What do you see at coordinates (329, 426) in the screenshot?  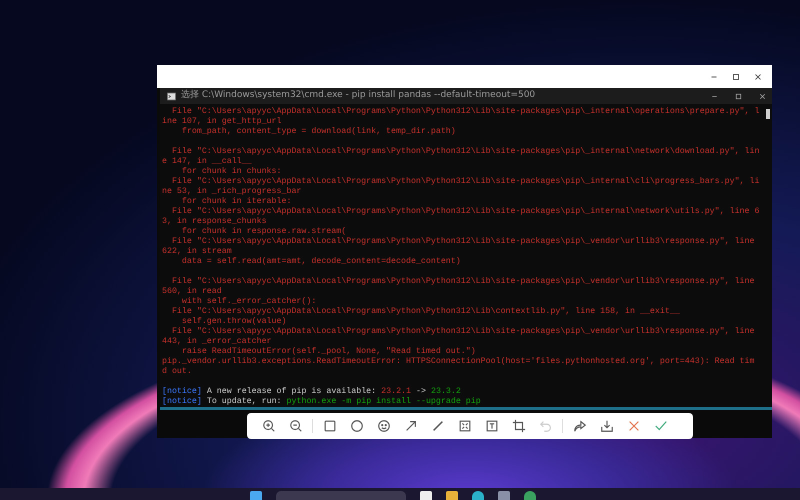 I see `rectangle-icon` at bounding box center [329, 426].